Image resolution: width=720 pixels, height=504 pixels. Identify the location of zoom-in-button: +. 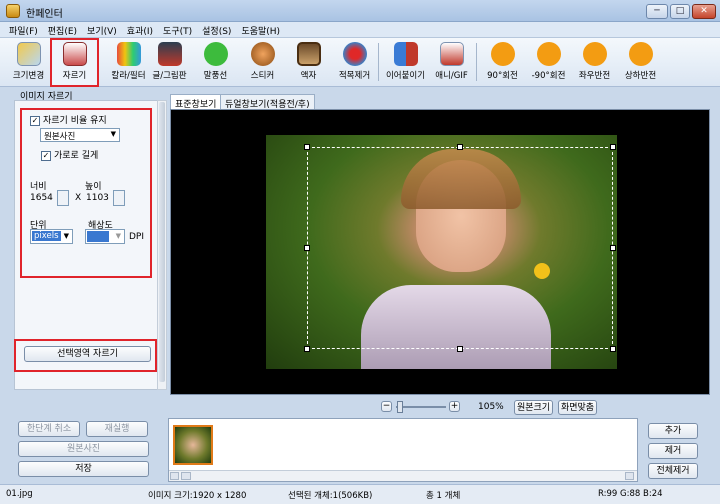
(454, 406).